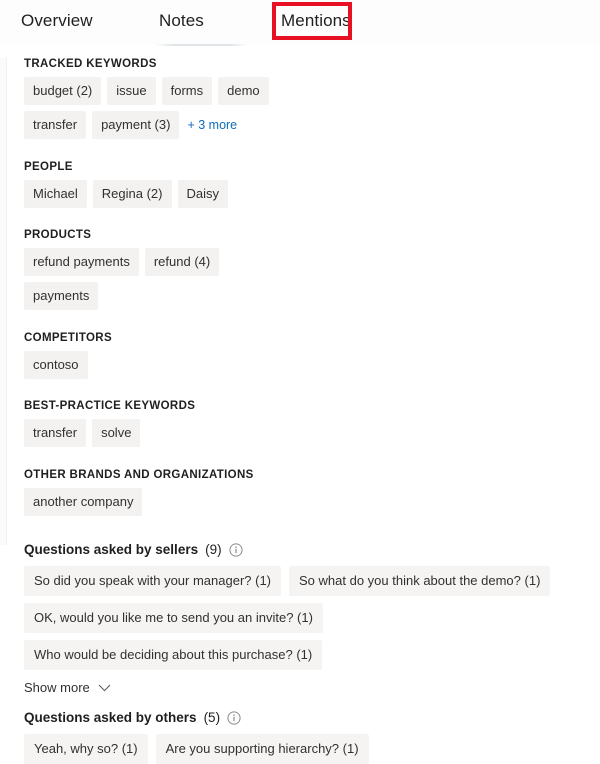  What do you see at coordinates (56, 365) in the screenshot?
I see `chip: contoso` at bounding box center [56, 365].